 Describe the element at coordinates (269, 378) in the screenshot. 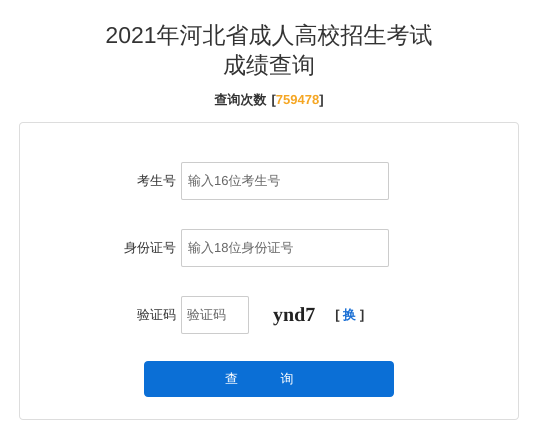

I see `submit-button: 查 询` at that location.